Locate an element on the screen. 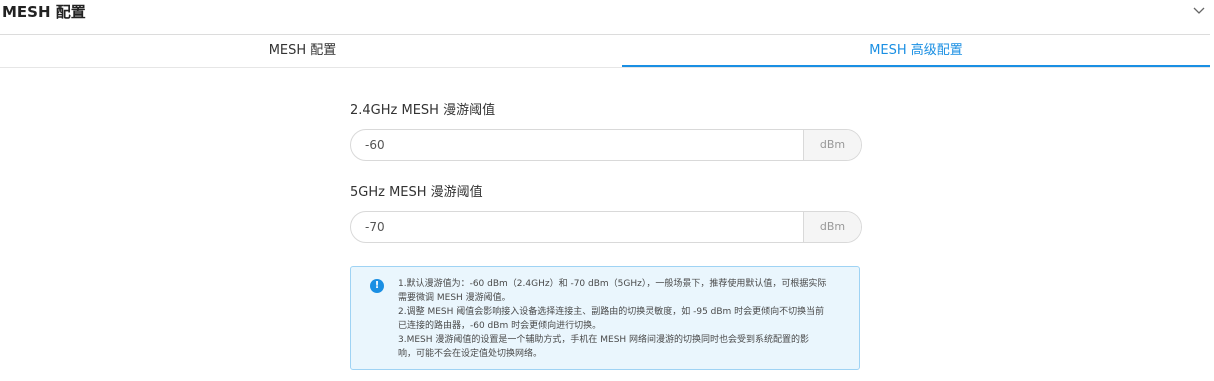  tab-bar: MESH 配置 MESH 高级配置 is located at coordinates (605, 51).